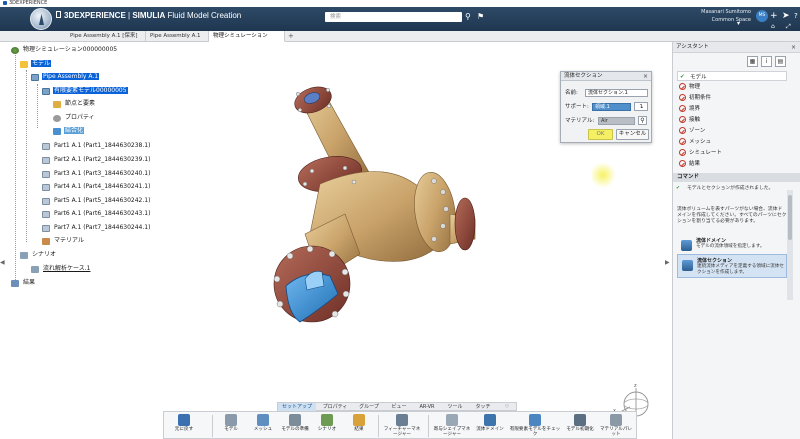  Describe the element at coordinates (35, 77) in the screenshot. I see `assembly-icon` at that location.